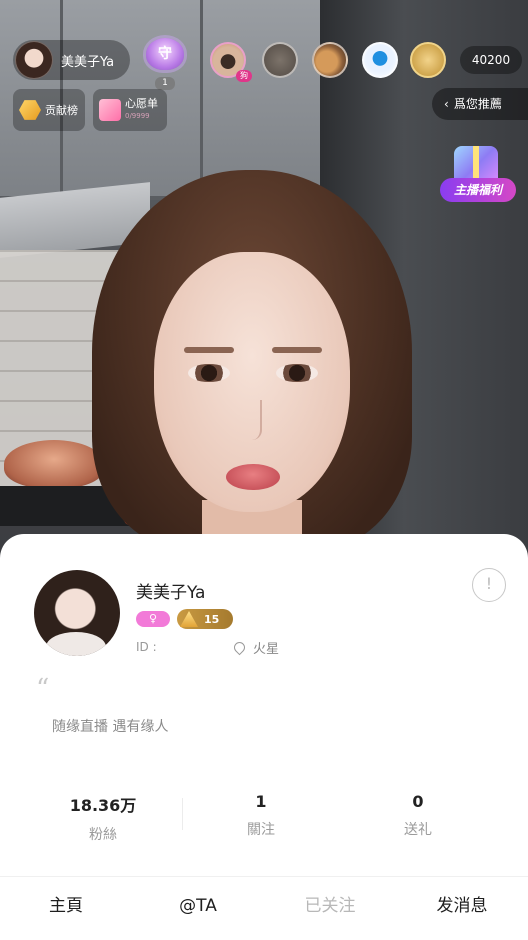 Image resolution: width=528 pixels, height=940 pixels. I want to click on gifts-label: 送礼, so click(418, 830).